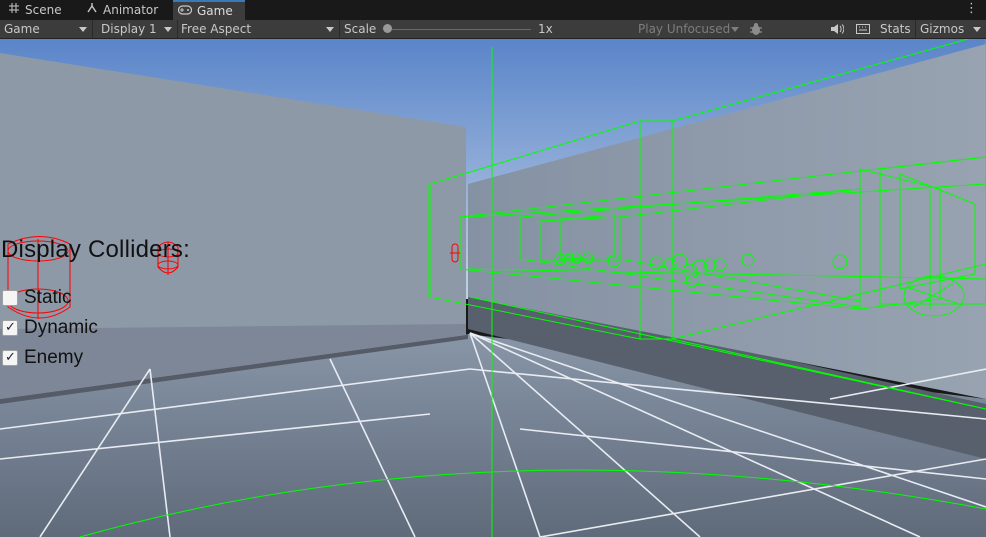  I want to click on toggle-enemy-label: Enemy, so click(54, 357).